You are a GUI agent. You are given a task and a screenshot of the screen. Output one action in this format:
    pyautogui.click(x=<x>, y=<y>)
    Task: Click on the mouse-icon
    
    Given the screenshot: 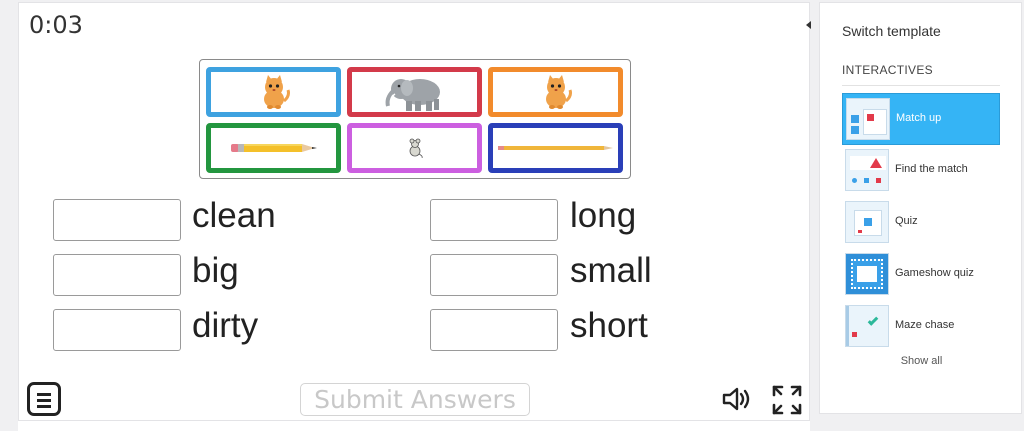 What is the action you would take?
    pyautogui.click(x=416, y=148)
    